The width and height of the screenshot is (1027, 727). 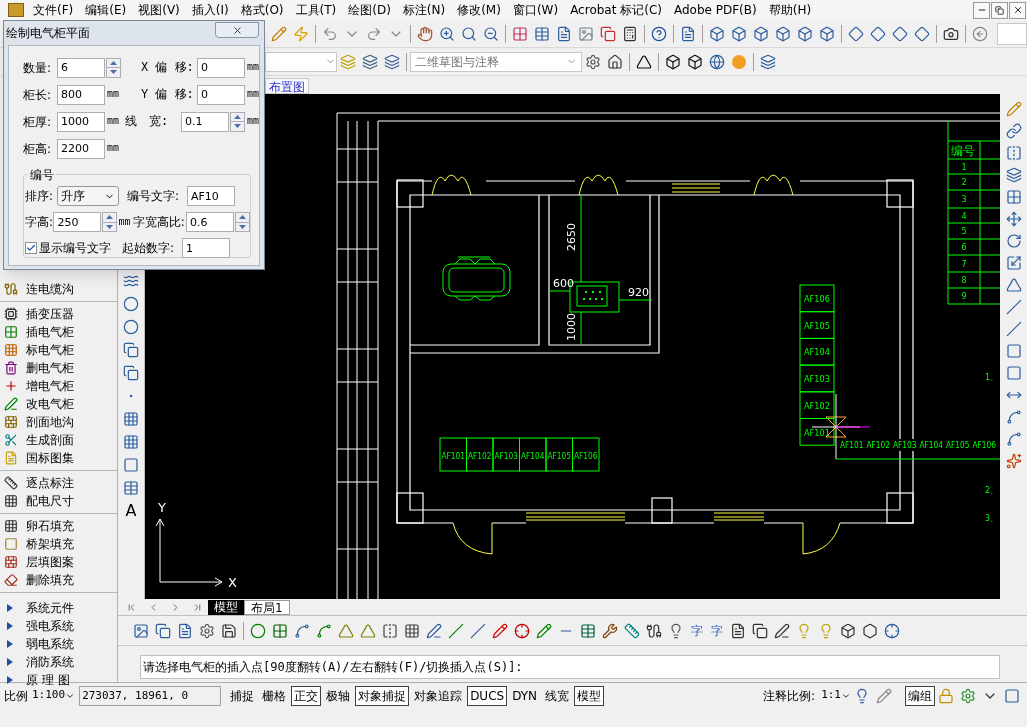 What do you see at coordinates (818, 432) in the screenshot?
I see `cabinet-label: AF101` at bounding box center [818, 432].